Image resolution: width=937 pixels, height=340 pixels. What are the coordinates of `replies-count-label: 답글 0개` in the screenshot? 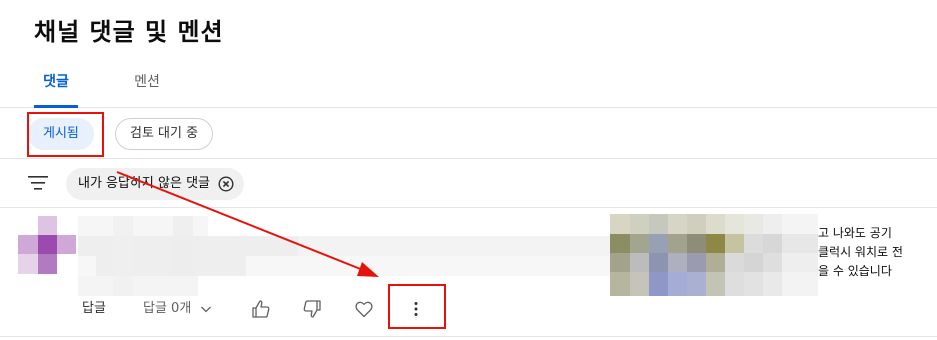 It's located at (167, 308).